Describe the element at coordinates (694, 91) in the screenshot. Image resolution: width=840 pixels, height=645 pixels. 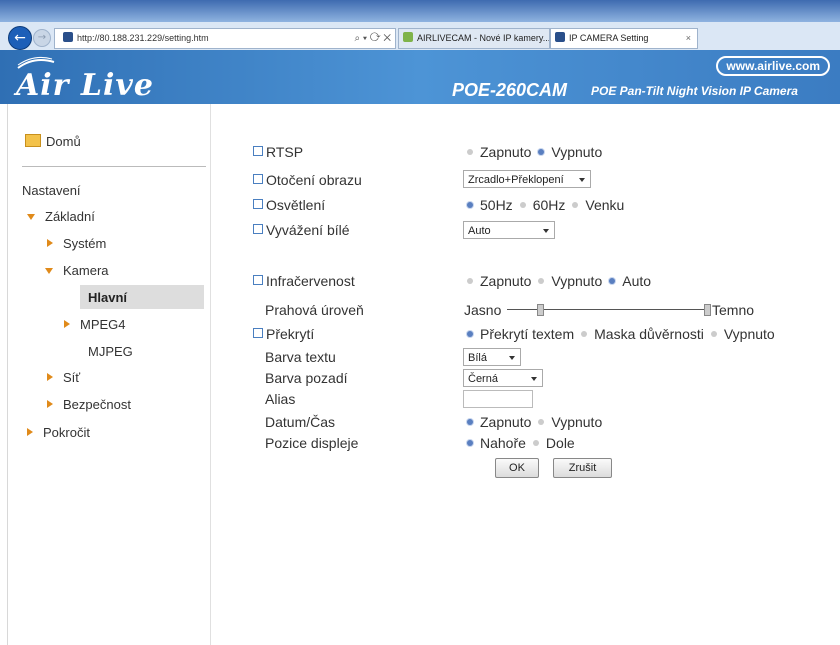
I see `model-tagline: POE Pan-Tilt Night Vision IP Camera` at that location.